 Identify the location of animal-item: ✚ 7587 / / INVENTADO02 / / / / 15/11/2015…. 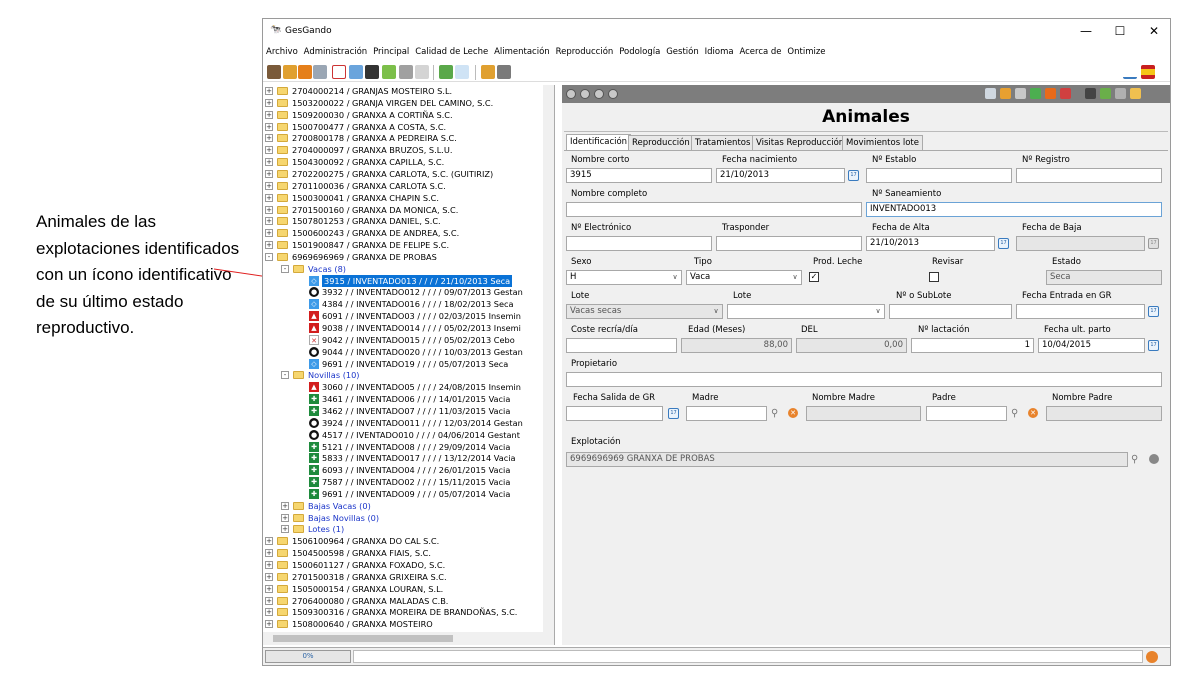
(403, 482).